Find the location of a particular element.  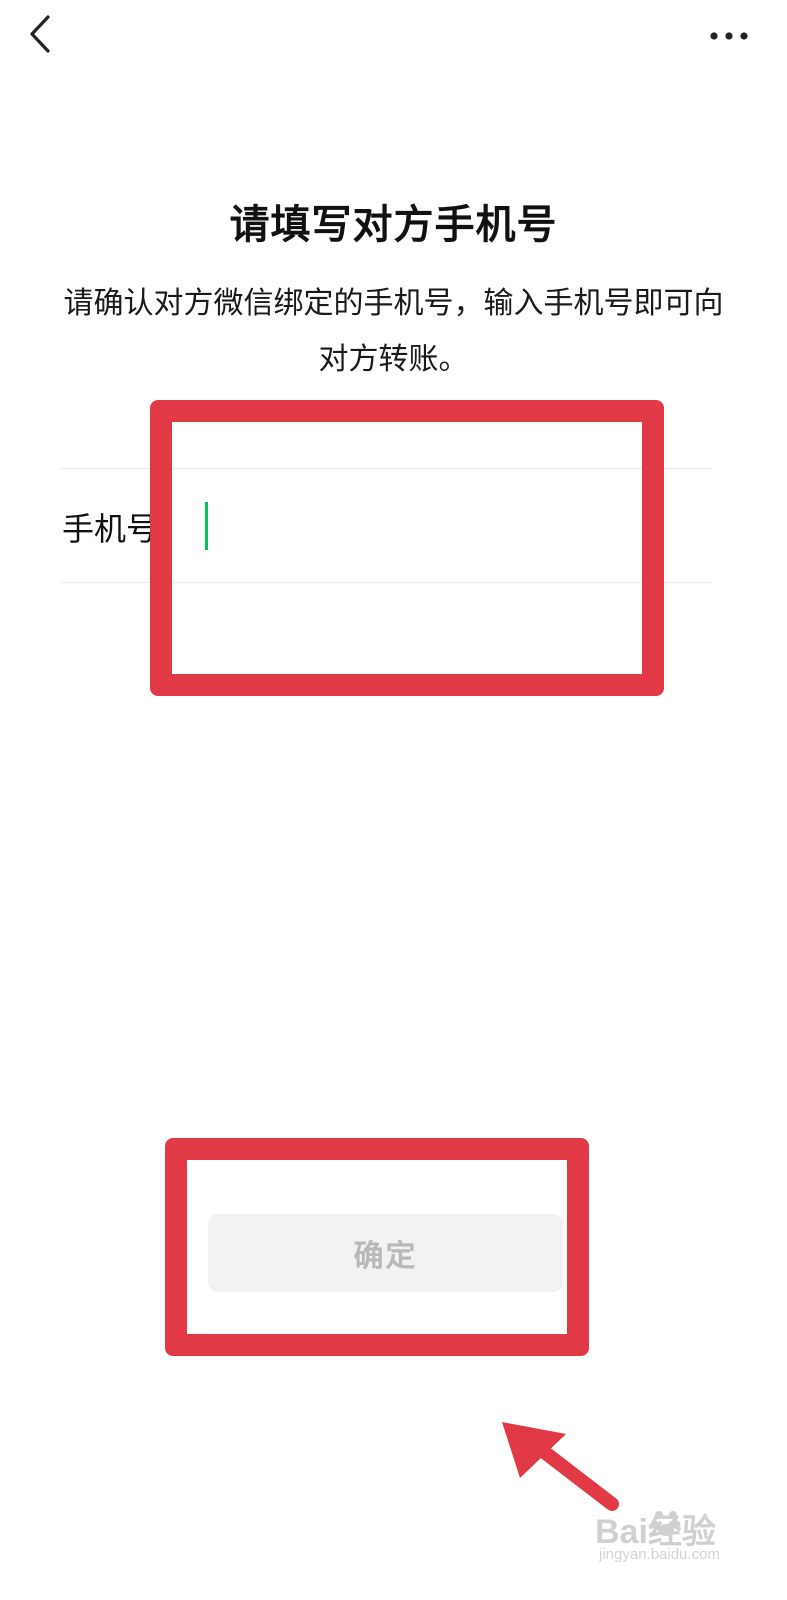

chevron-left-icon is located at coordinates (40, 34).